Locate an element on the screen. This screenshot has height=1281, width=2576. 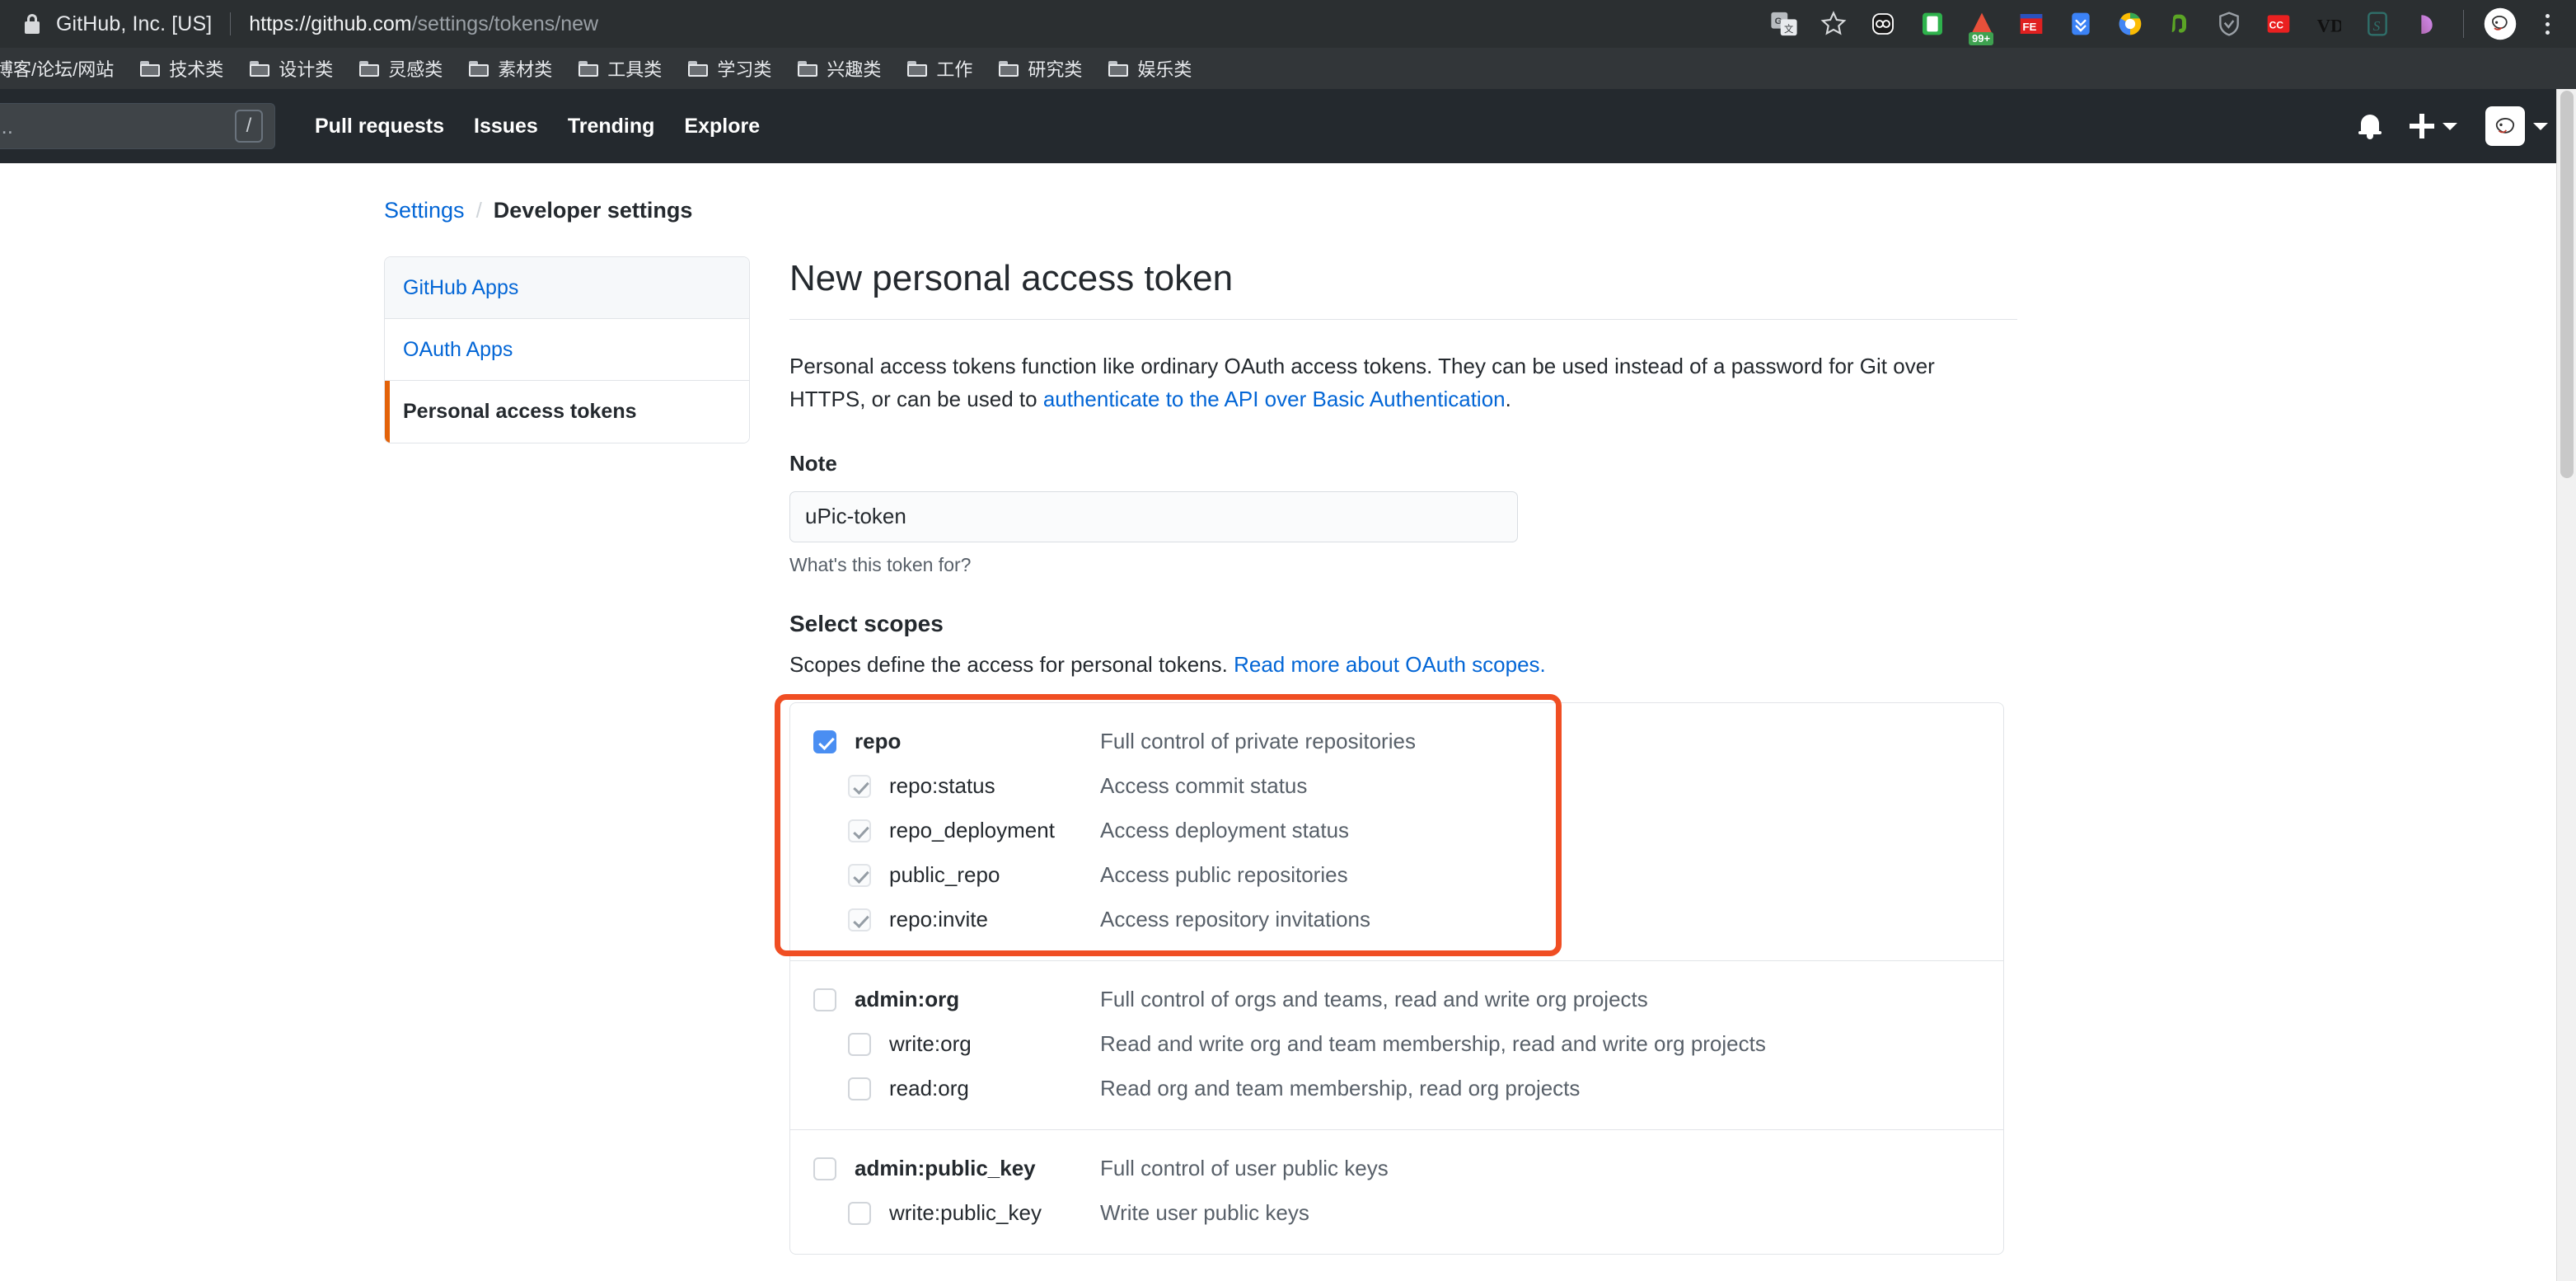
chrome-menu-icon is located at coordinates (2547, 24).